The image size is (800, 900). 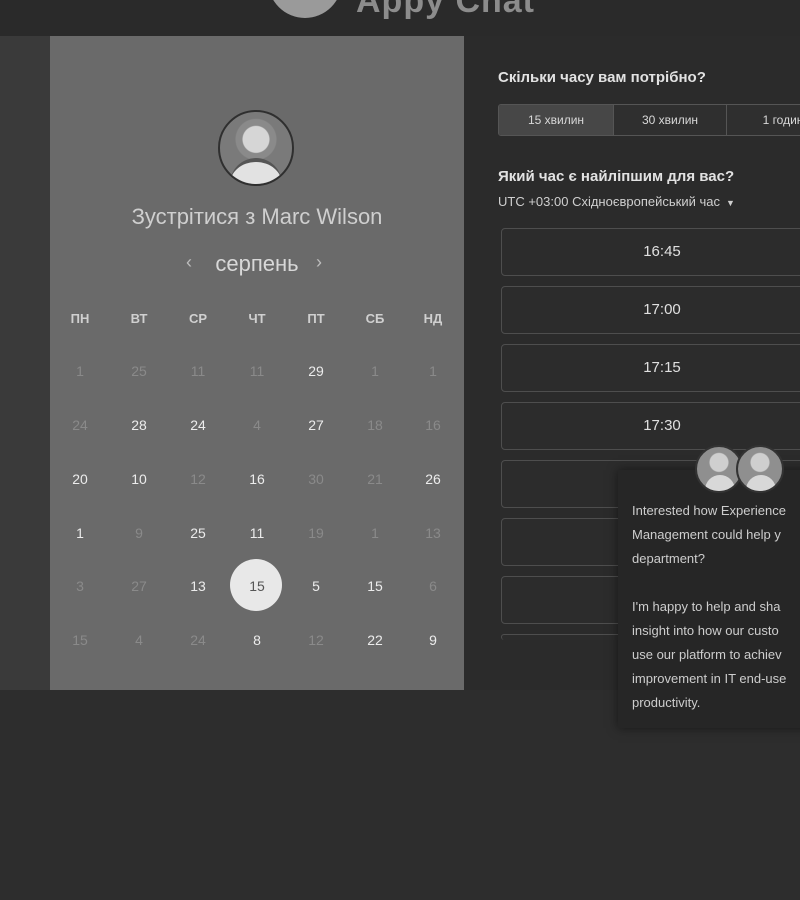 I want to click on duration-selector: 15 хвилин 30 хвилин 1 годин, so click(x=649, y=120).